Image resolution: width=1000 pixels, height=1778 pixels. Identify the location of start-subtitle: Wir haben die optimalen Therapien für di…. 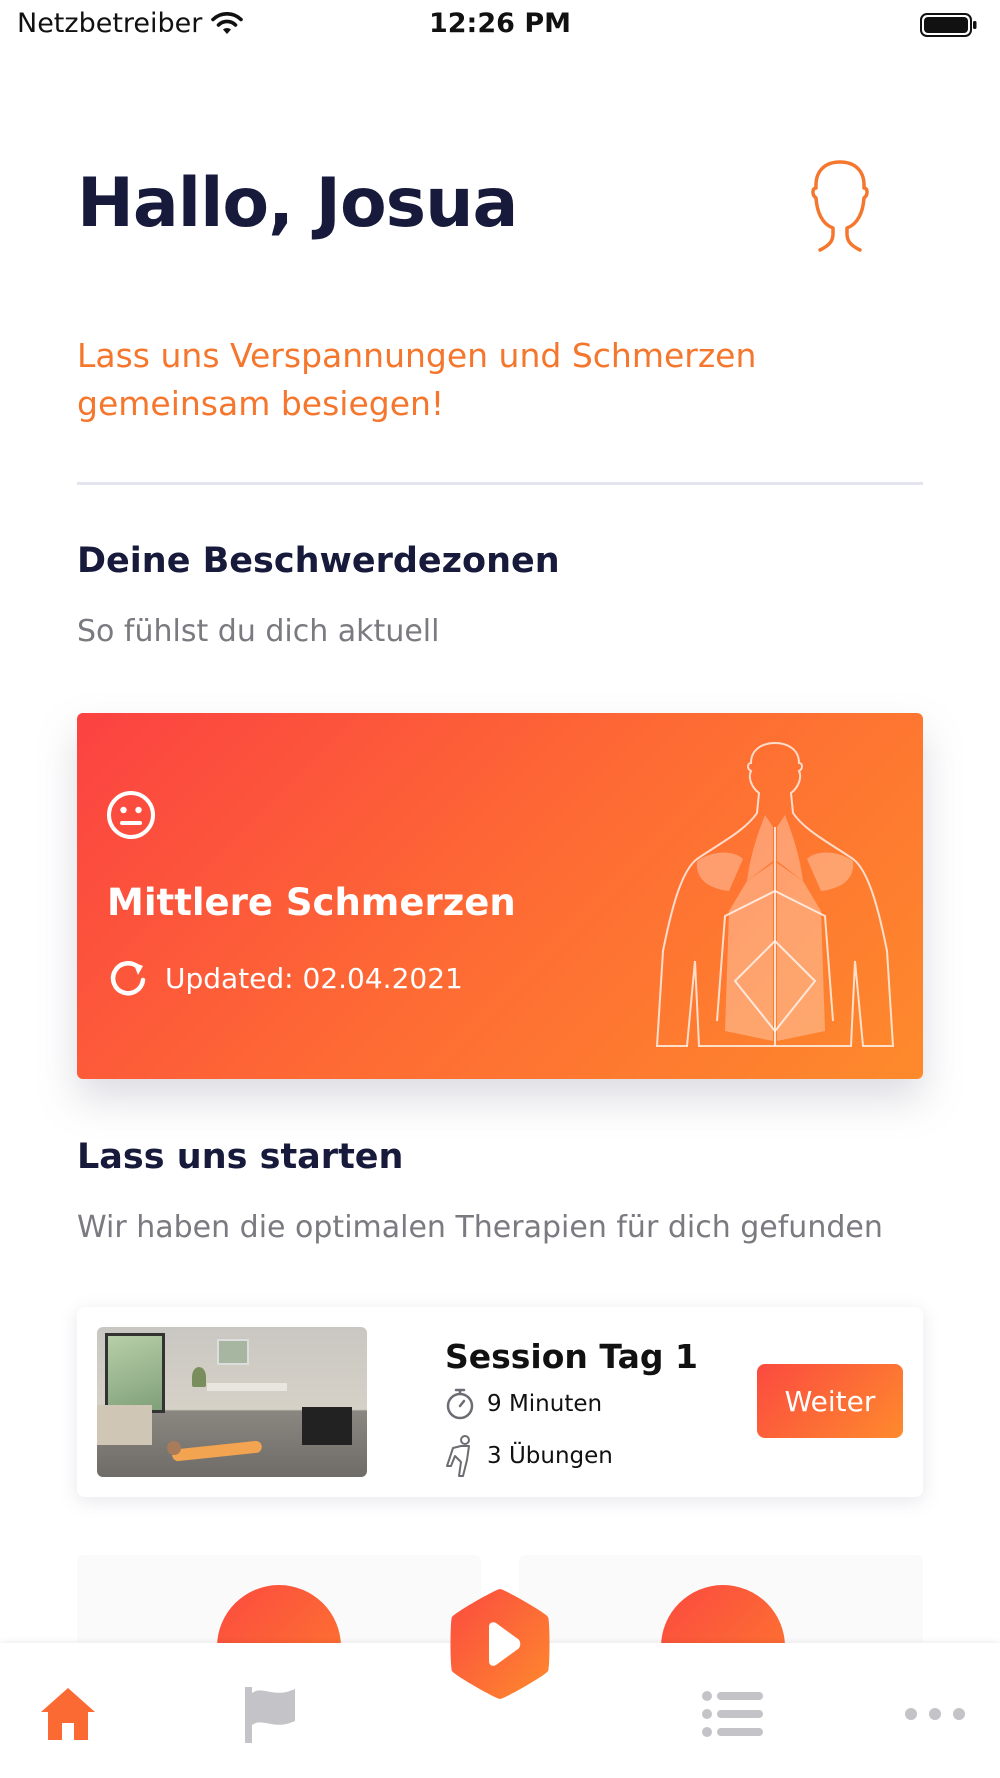
(480, 1227).